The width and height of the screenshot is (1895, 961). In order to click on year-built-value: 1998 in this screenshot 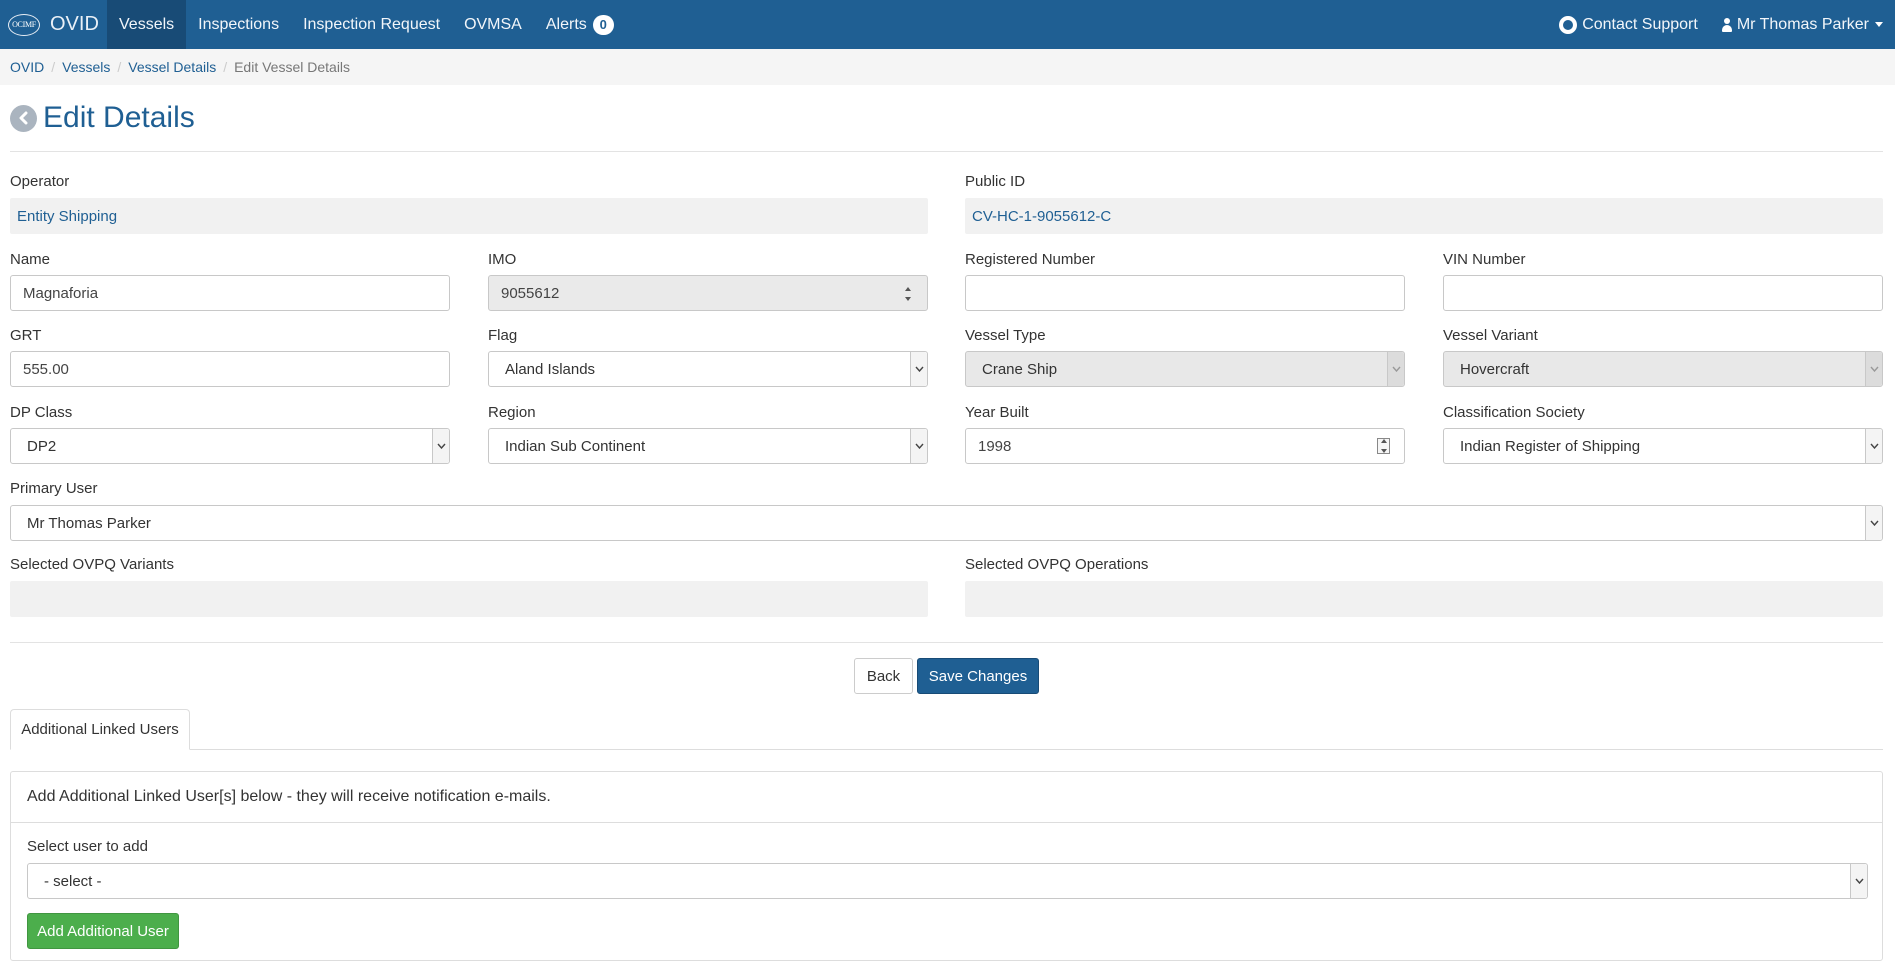, I will do `click(995, 446)`.